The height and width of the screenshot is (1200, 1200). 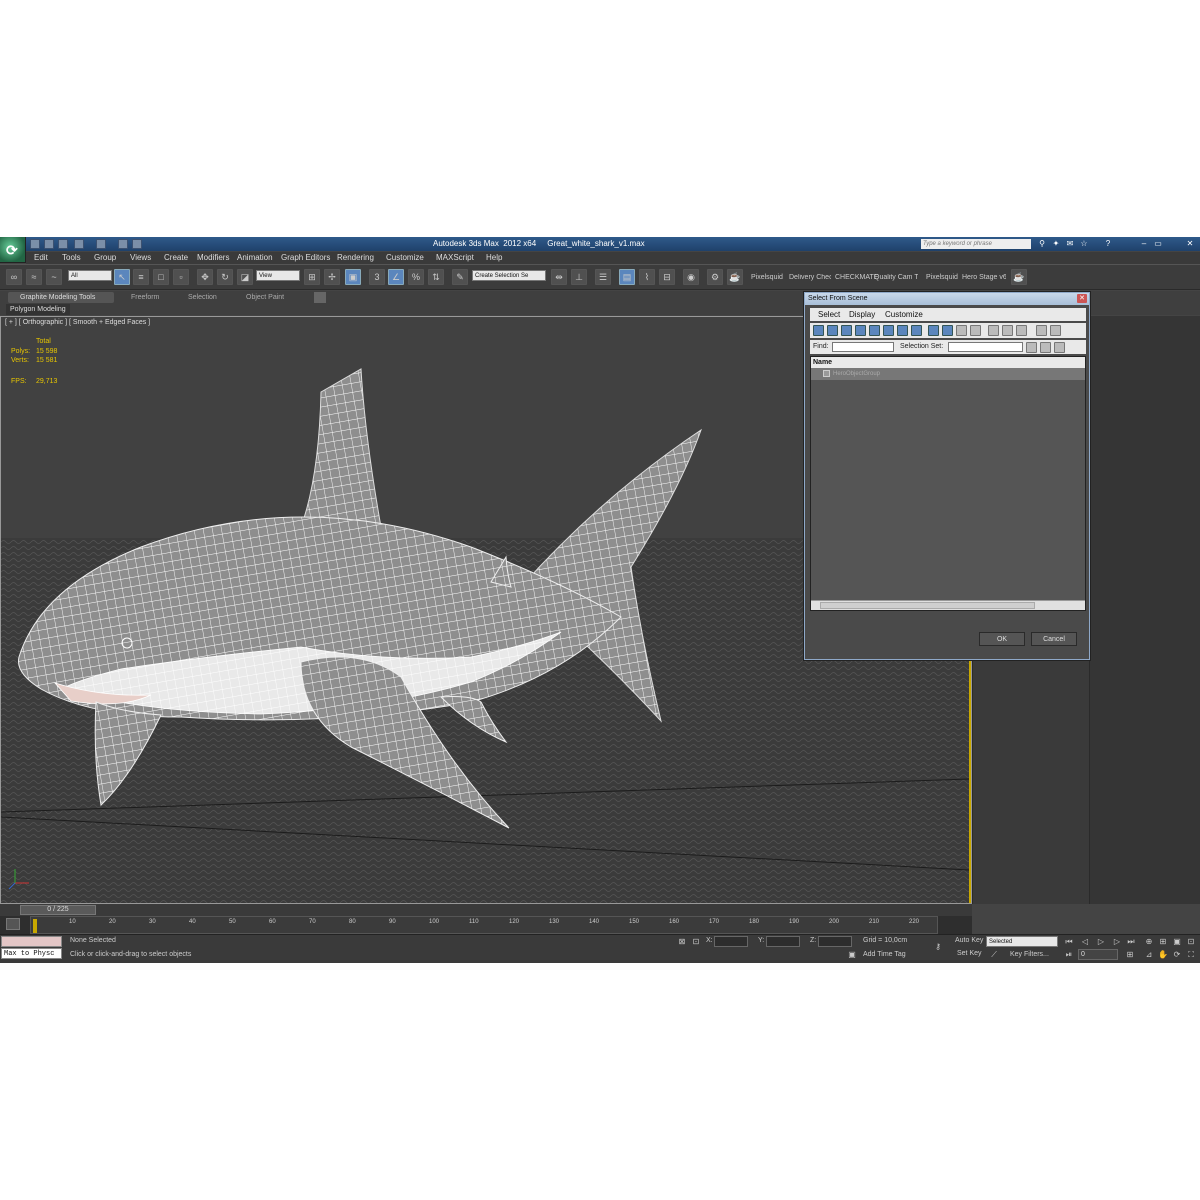 What do you see at coordinates (137, 244) in the screenshot?
I see `quick-access-dropdown-icon` at bounding box center [137, 244].